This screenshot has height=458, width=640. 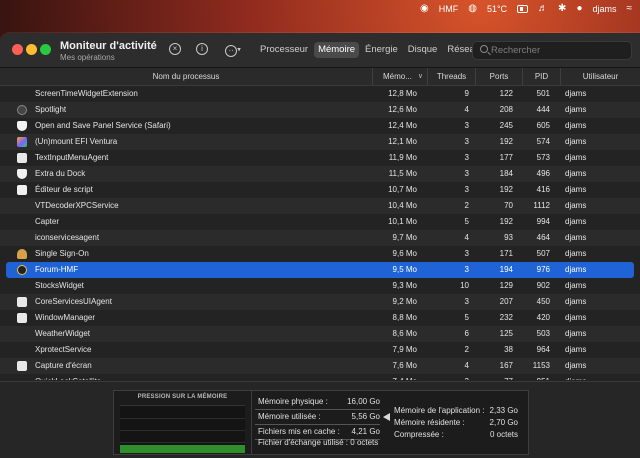 I want to click on process-memory: 9,7 Mo, so click(x=404, y=237).